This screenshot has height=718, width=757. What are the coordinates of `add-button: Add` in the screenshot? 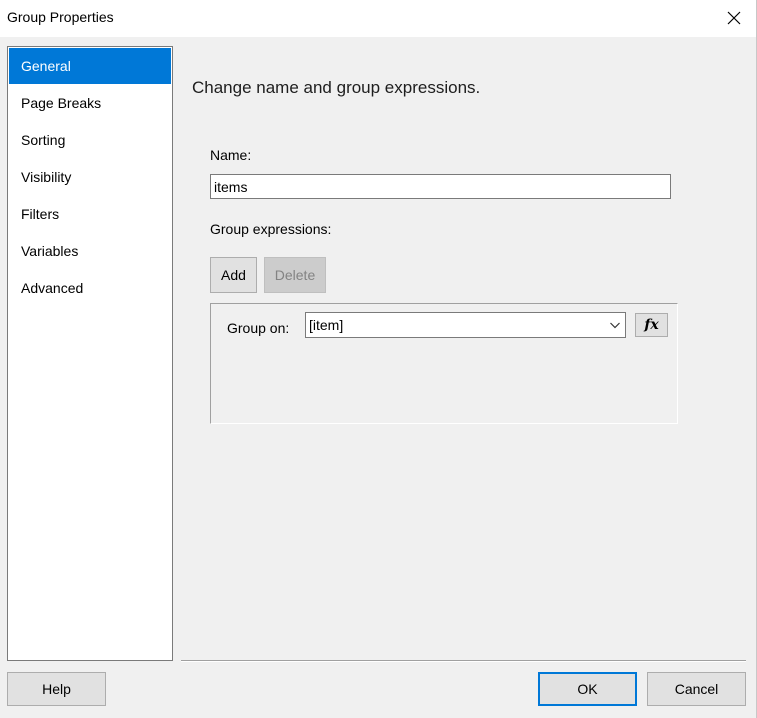 It's located at (233, 275).